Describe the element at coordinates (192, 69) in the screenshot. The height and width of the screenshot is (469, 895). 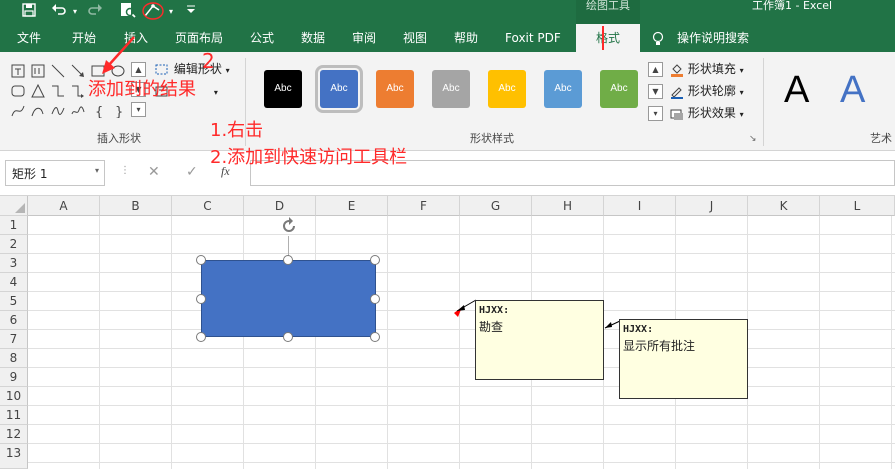
I see `edit-shape-button: 编辑形状 ▾` at that location.